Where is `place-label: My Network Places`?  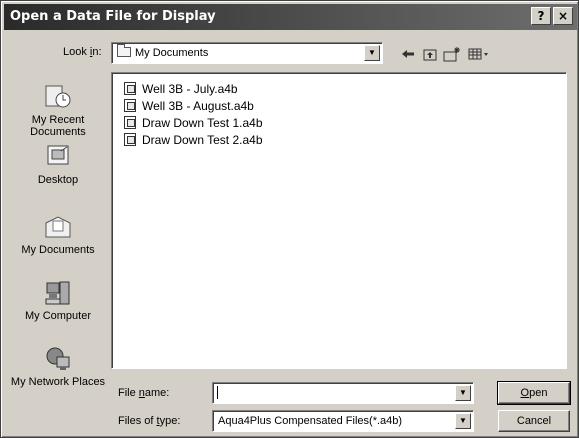
place-label: My Network Places is located at coordinates (58, 382).